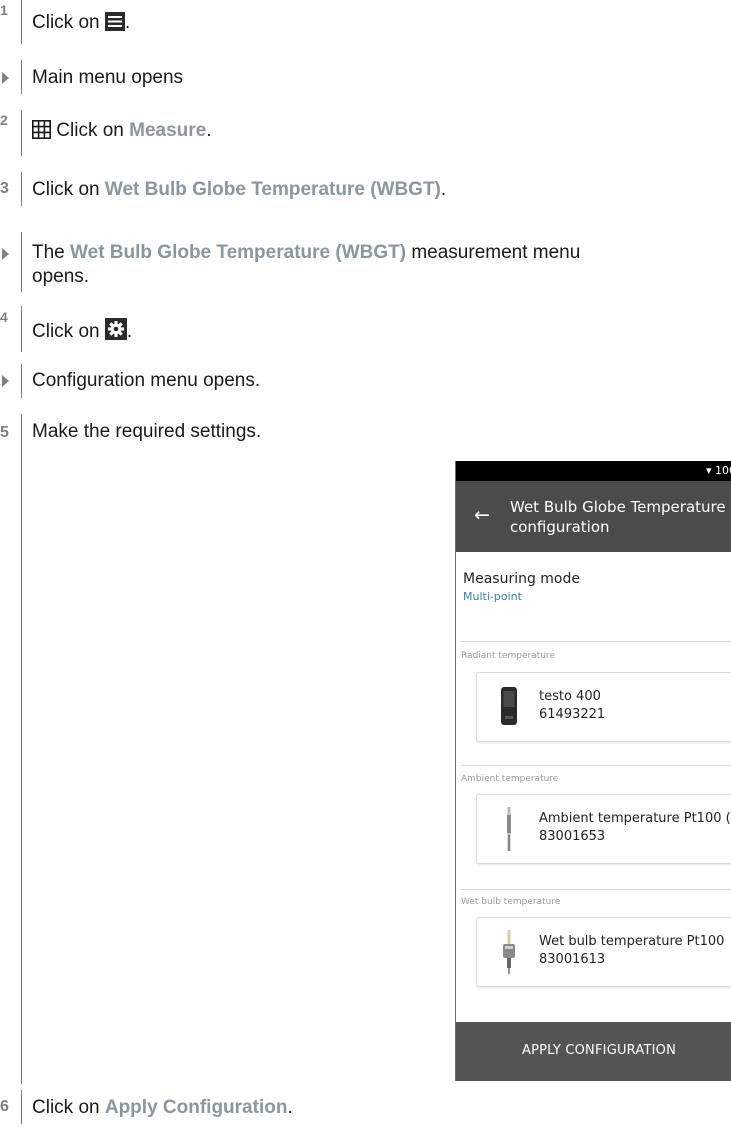  I want to click on status-bar: ▾ 100, so click(593, 471).